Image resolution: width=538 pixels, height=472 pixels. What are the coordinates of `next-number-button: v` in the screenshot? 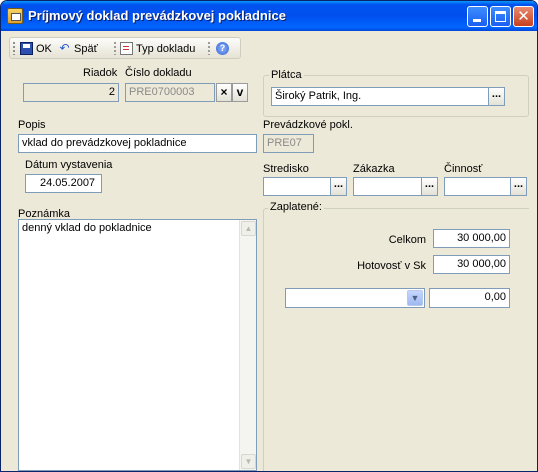 It's located at (240, 92).